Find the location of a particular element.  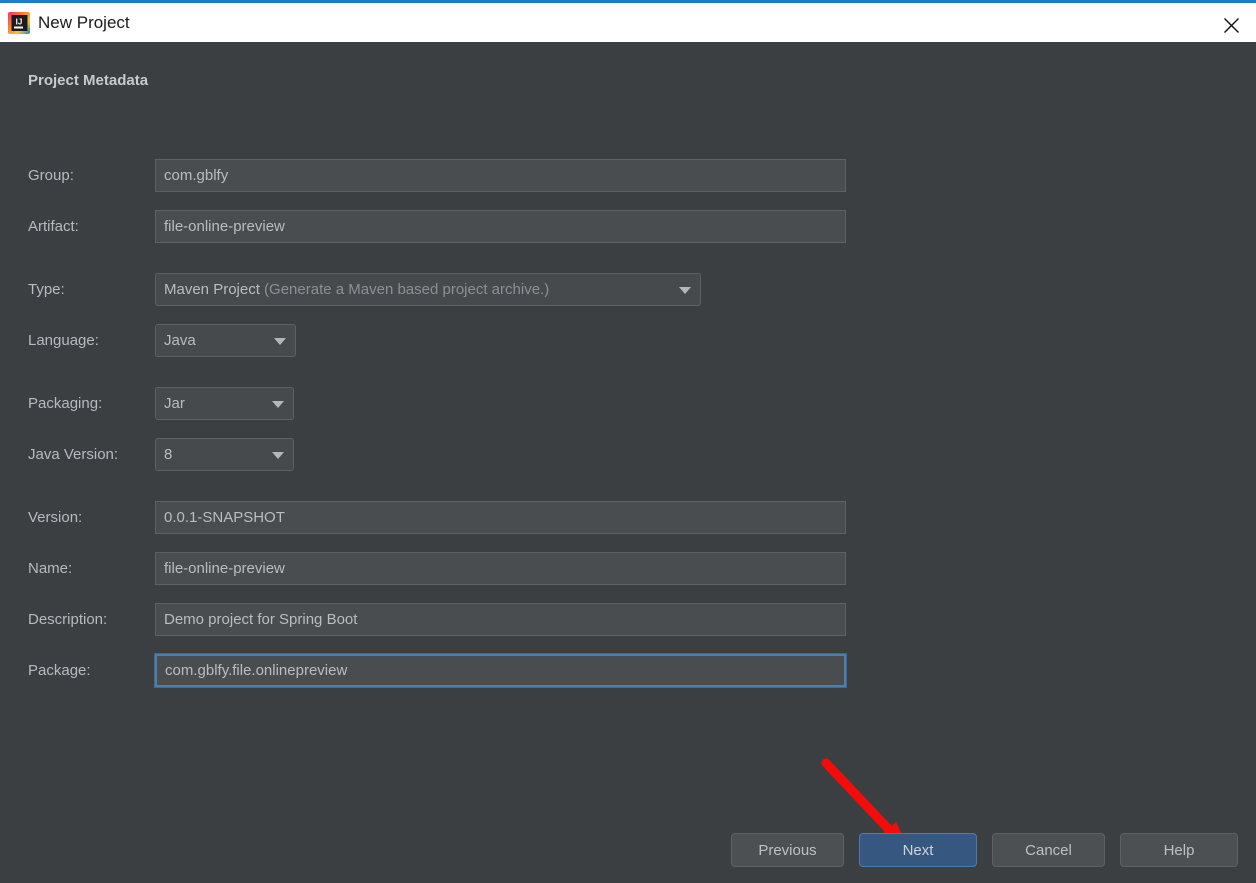

input-description: Demo project for Spring Boot is located at coordinates (500, 619).